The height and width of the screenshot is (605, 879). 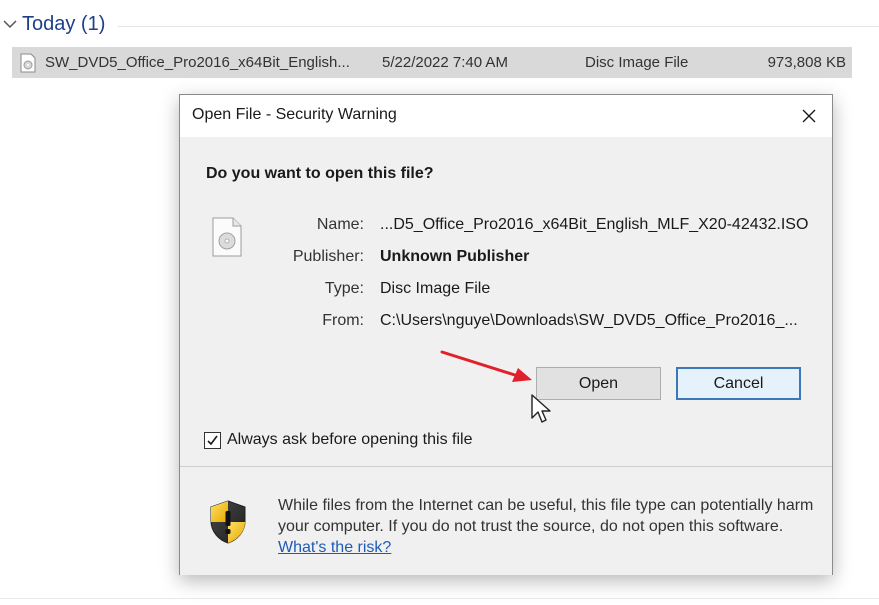 What do you see at coordinates (738, 383) in the screenshot?
I see `cancel-button: Cancel` at bounding box center [738, 383].